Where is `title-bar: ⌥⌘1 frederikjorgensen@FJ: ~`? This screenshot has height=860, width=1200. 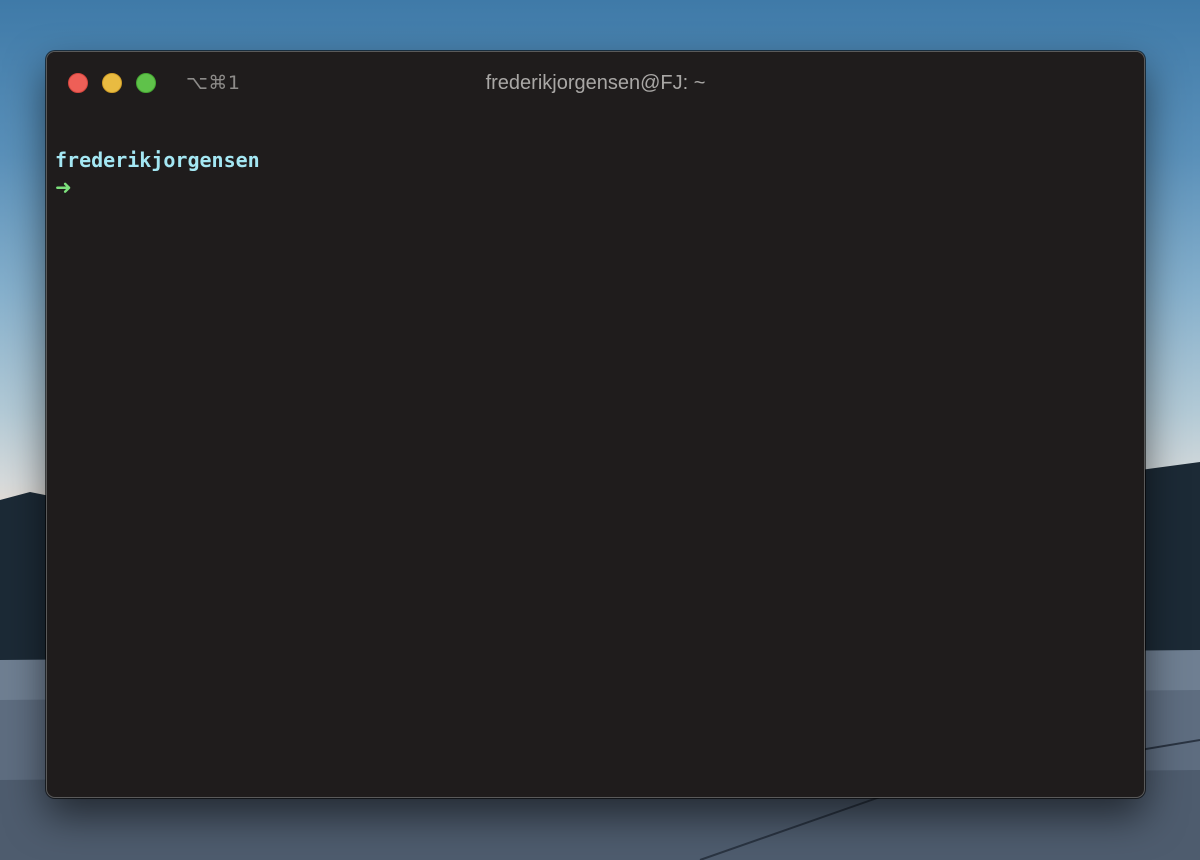 title-bar: ⌥⌘1 frederikjorgensen@FJ: ~ is located at coordinates (595, 82).